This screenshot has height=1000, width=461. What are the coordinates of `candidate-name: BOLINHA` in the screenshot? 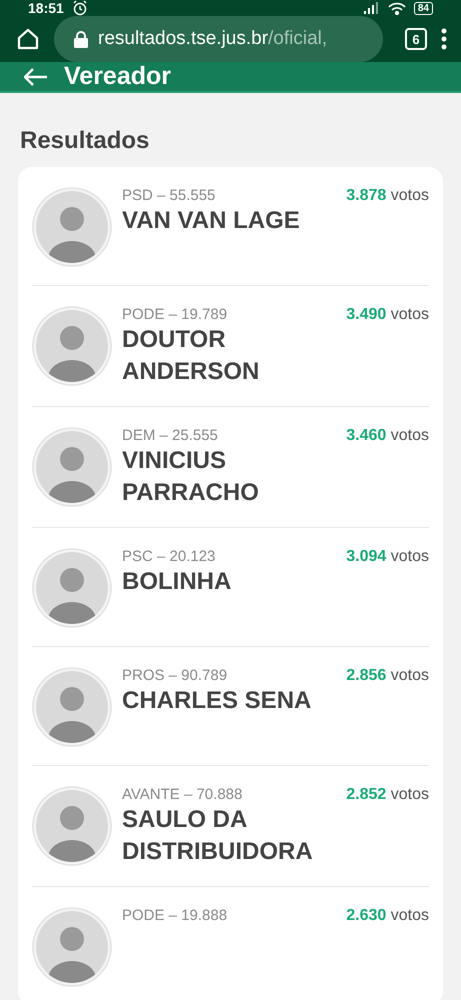 It's located at (177, 582).